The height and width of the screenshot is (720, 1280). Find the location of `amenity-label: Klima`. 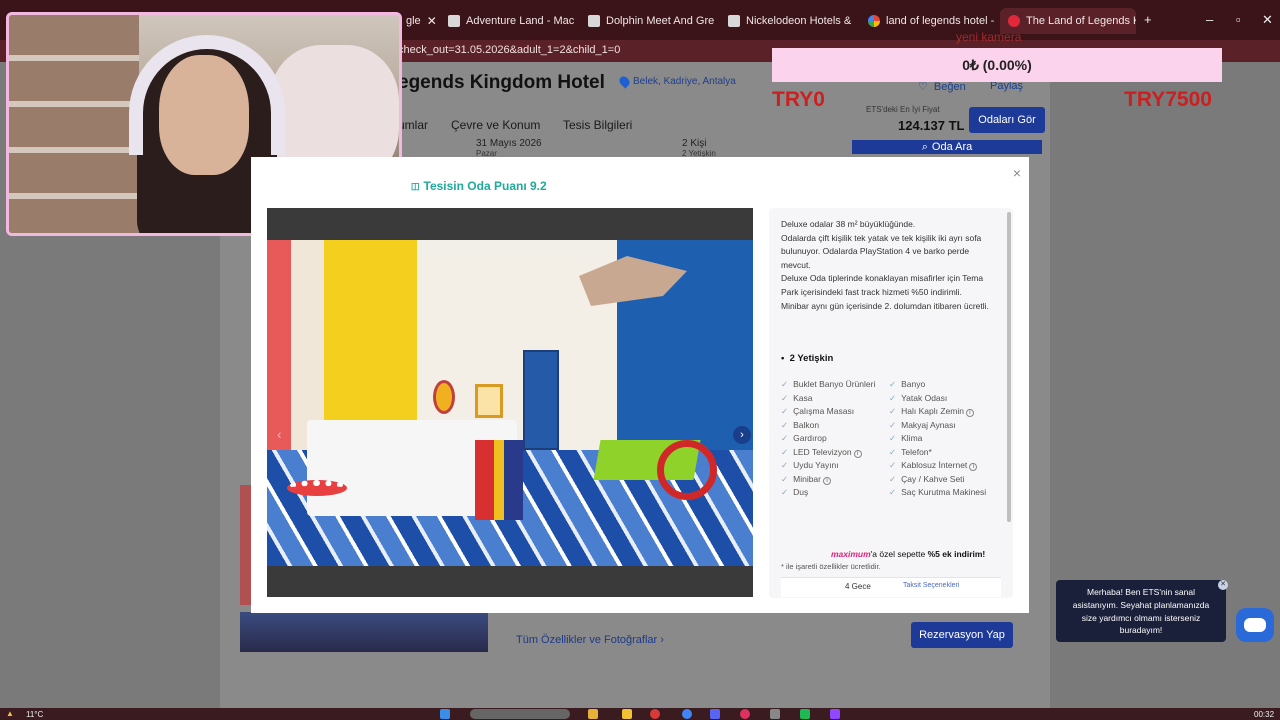

amenity-label: Klima is located at coordinates (912, 438).